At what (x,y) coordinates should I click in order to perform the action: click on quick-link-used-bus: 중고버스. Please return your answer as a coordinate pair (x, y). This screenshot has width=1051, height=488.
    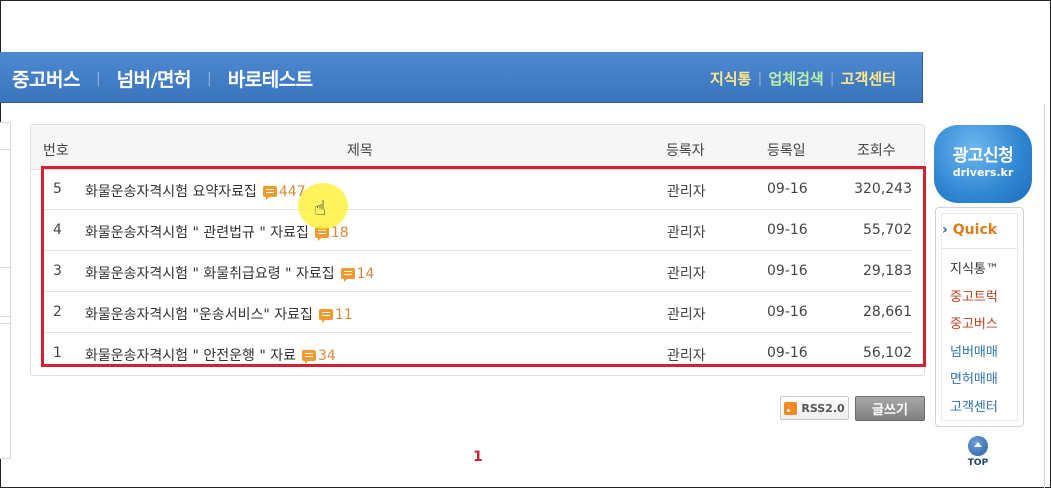
    Looking at the image, I should click on (974, 322).